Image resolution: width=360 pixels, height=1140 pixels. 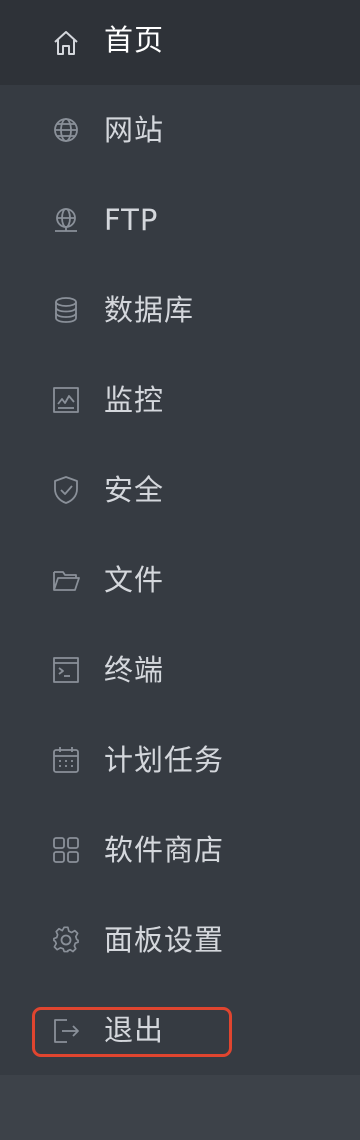 What do you see at coordinates (66, 310) in the screenshot?
I see `database-icon` at bounding box center [66, 310].